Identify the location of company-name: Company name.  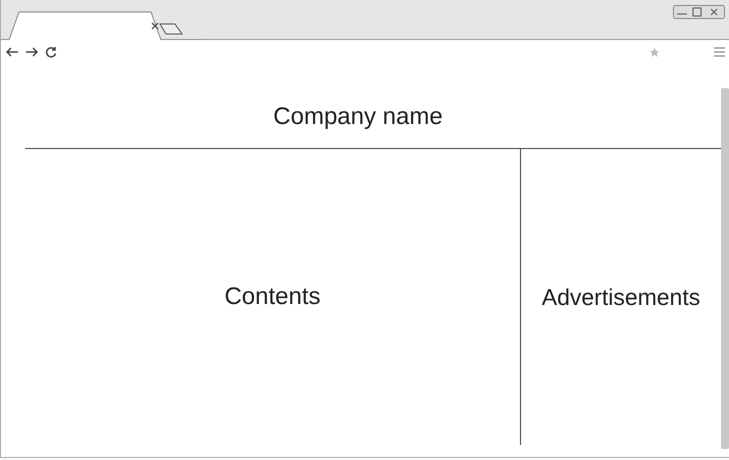
(358, 117).